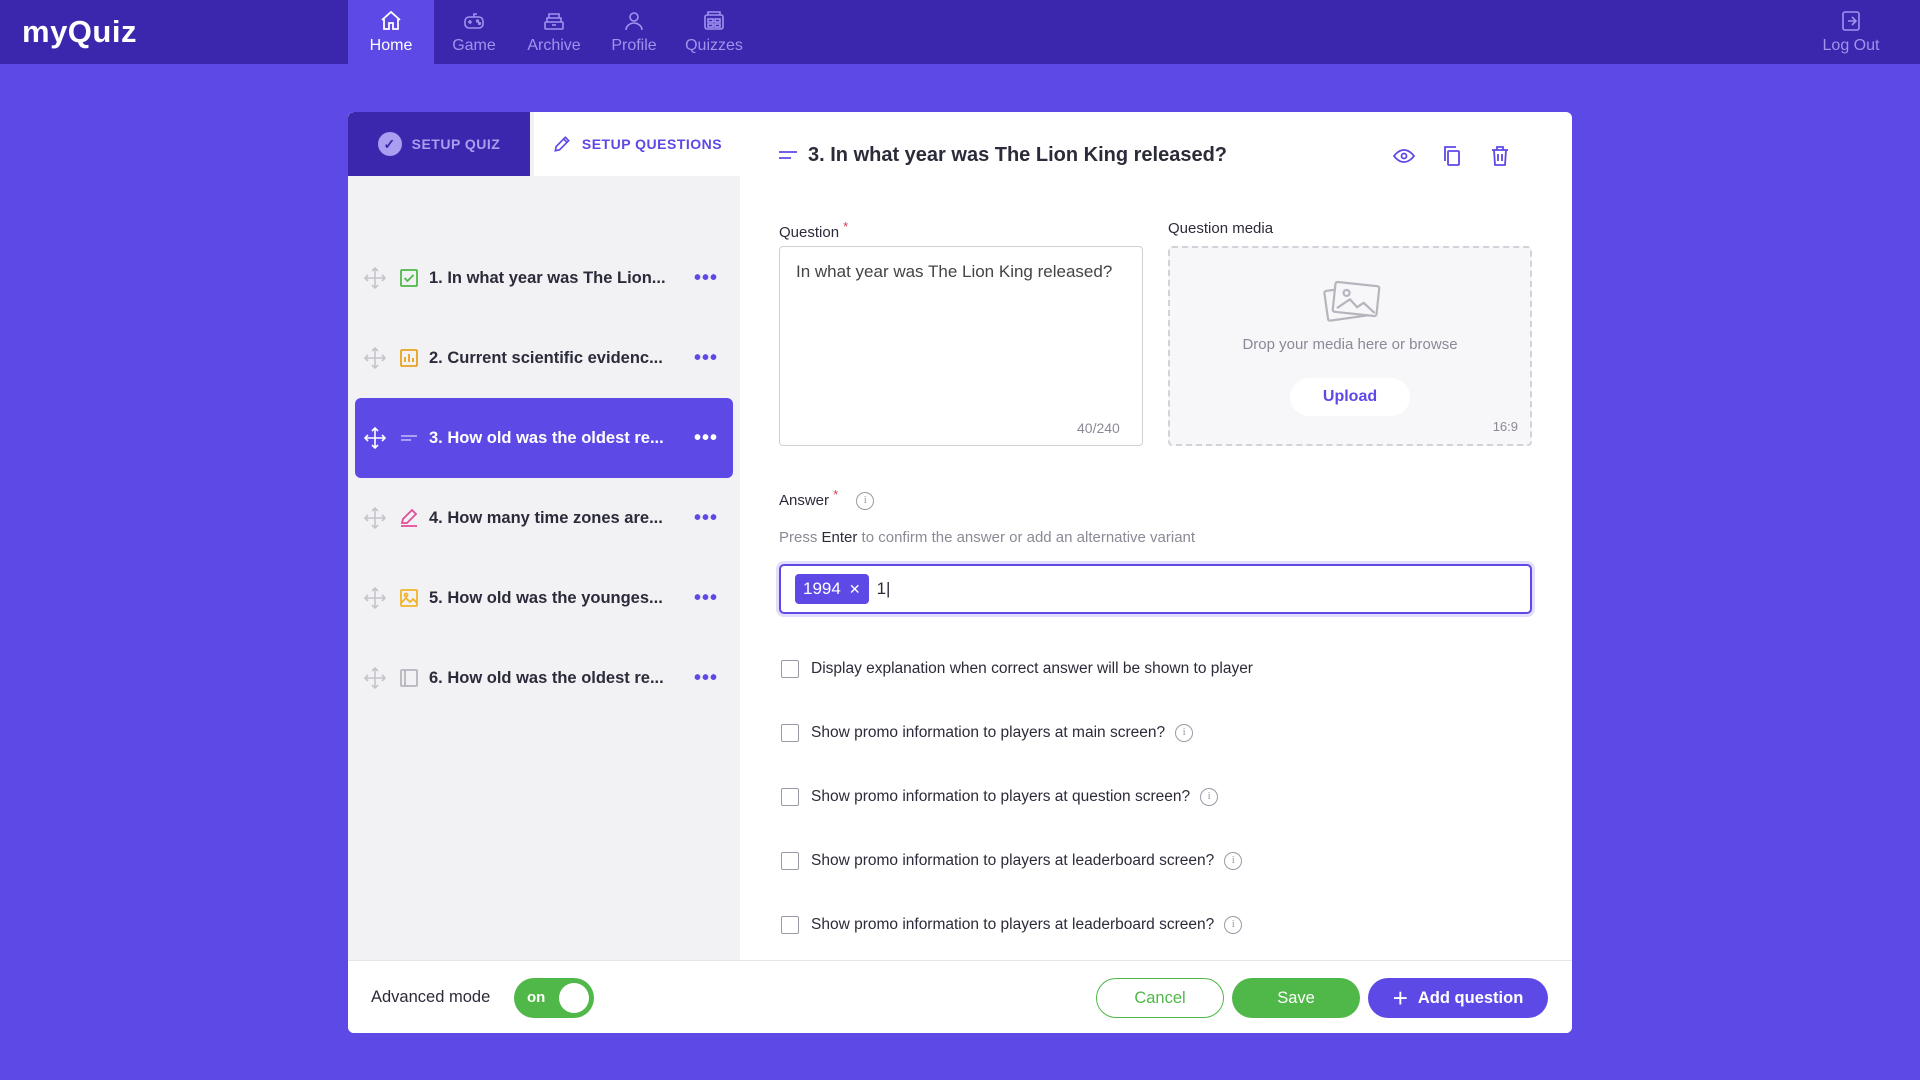  Describe the element at coordinates (1851, 45) in the screenshot. I see `logout-label: Log Out` at that location.